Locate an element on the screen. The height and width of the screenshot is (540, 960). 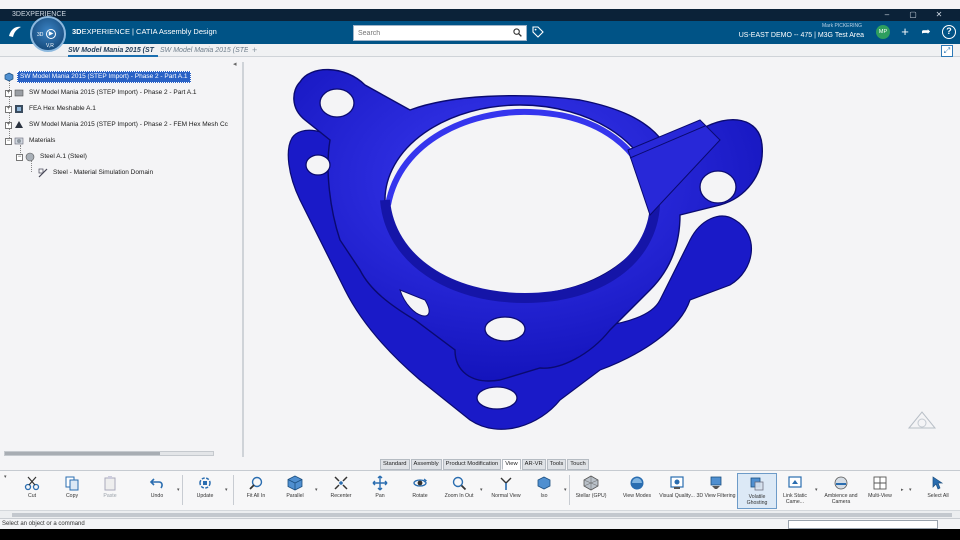
select-all-label: Select All is located at coordinates (938, 496).